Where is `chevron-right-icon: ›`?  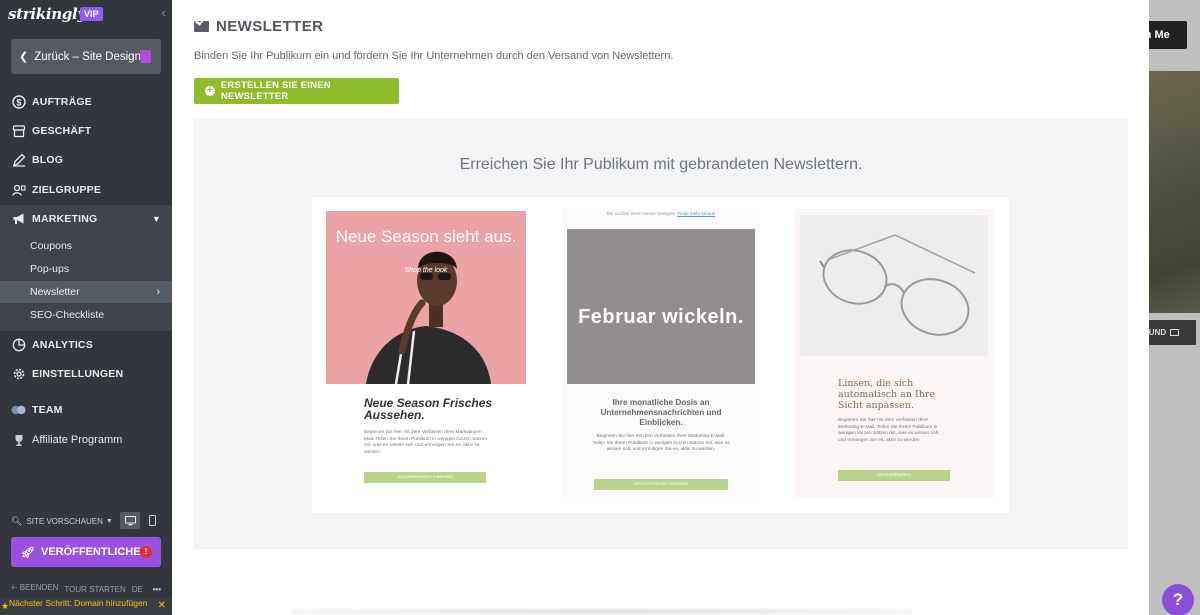 chevron-right-icon: › is located at coordinates (158, 292).